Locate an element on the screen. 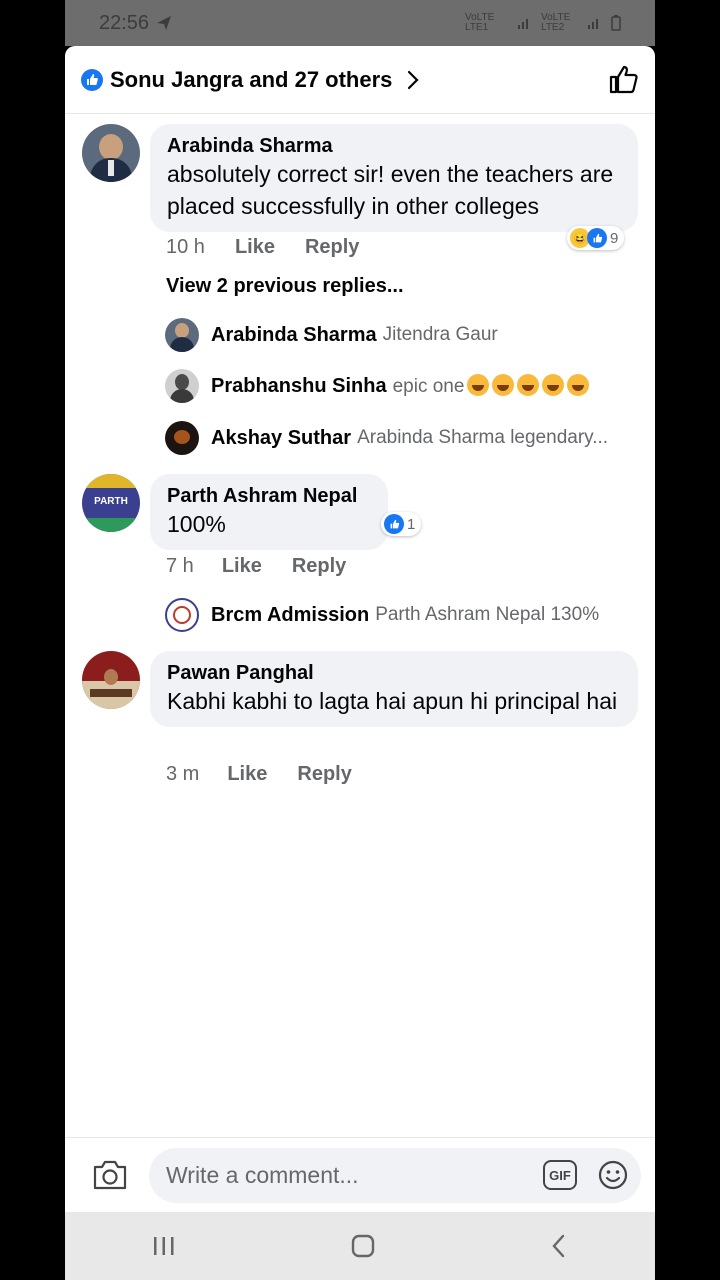  back-icon is located at coordinates (559, 1246).